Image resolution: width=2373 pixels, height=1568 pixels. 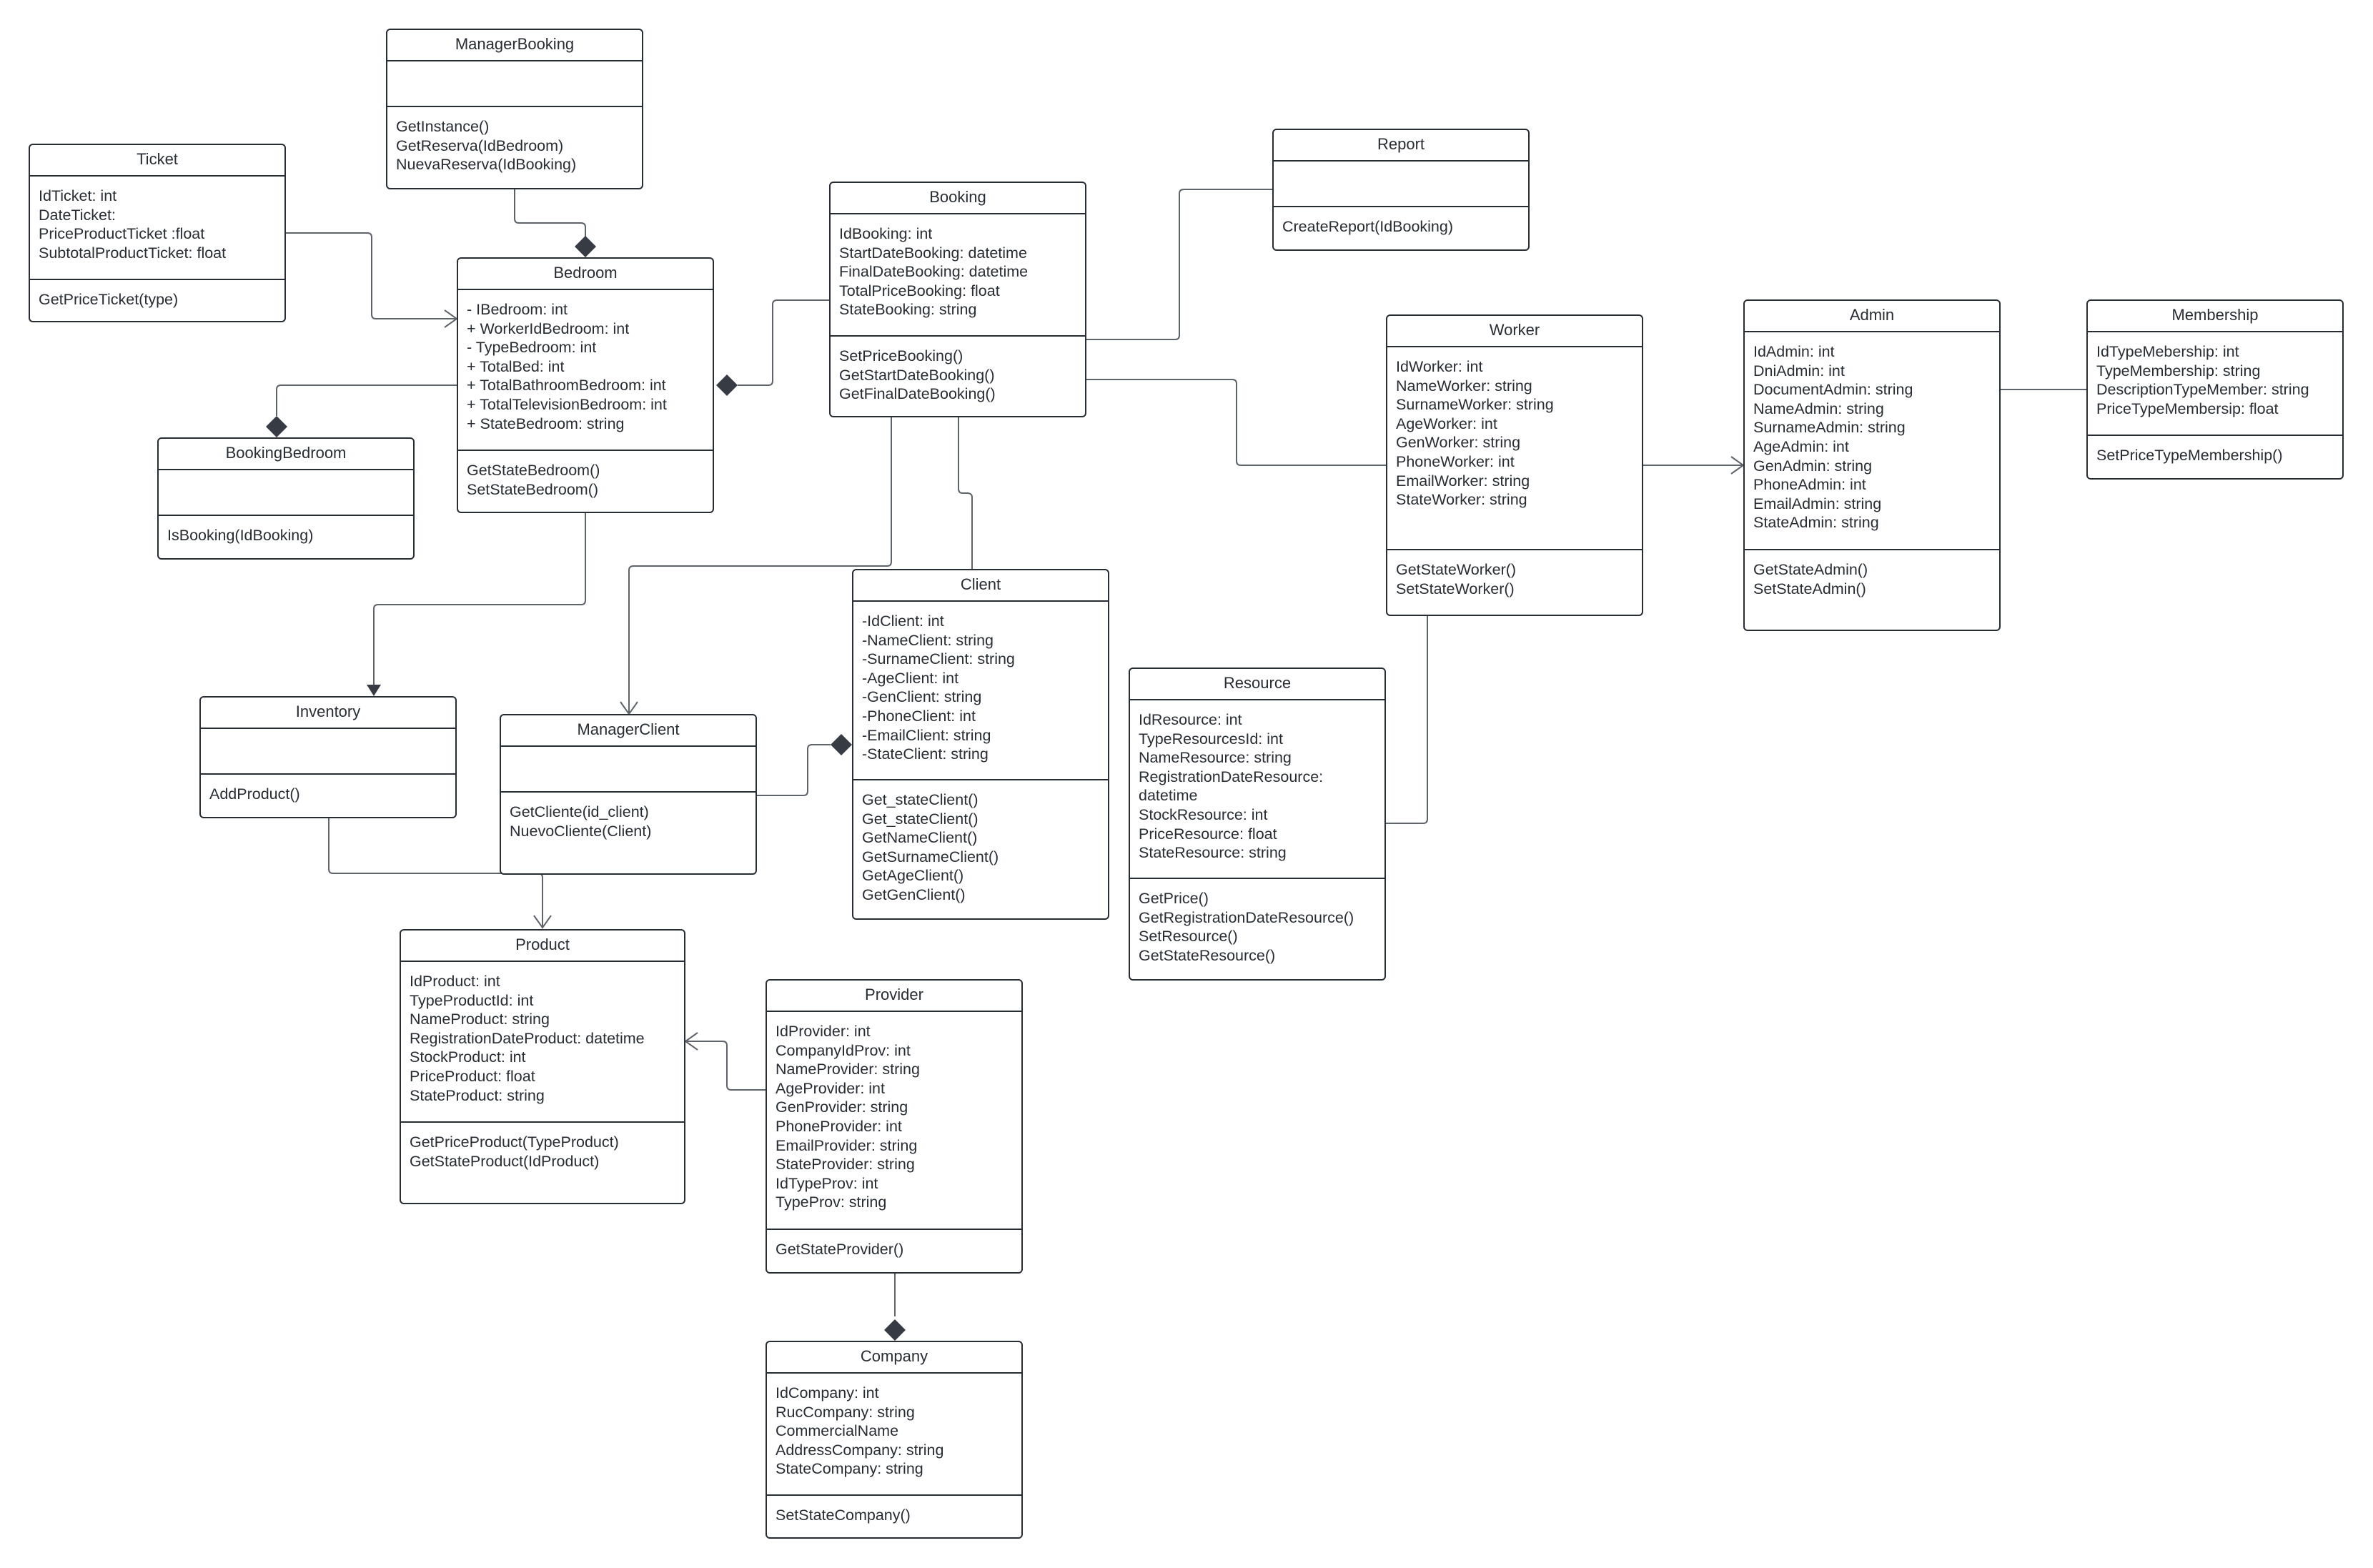 What do you see at coordinates (581, 831) in the screenshot?
I see `method: NuevoCliente(Client)` at bounding box center [581, 831].